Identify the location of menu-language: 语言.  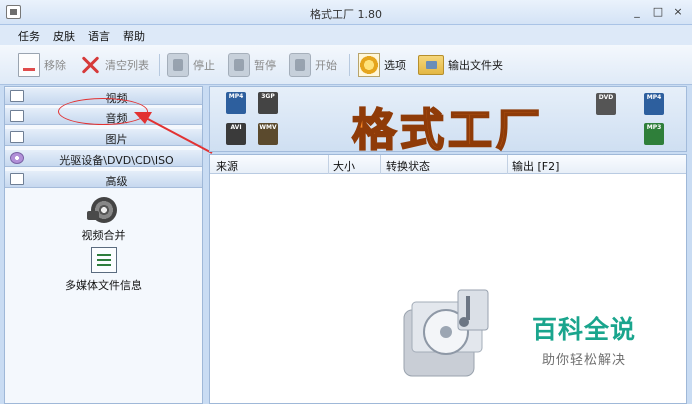
(99, 36).